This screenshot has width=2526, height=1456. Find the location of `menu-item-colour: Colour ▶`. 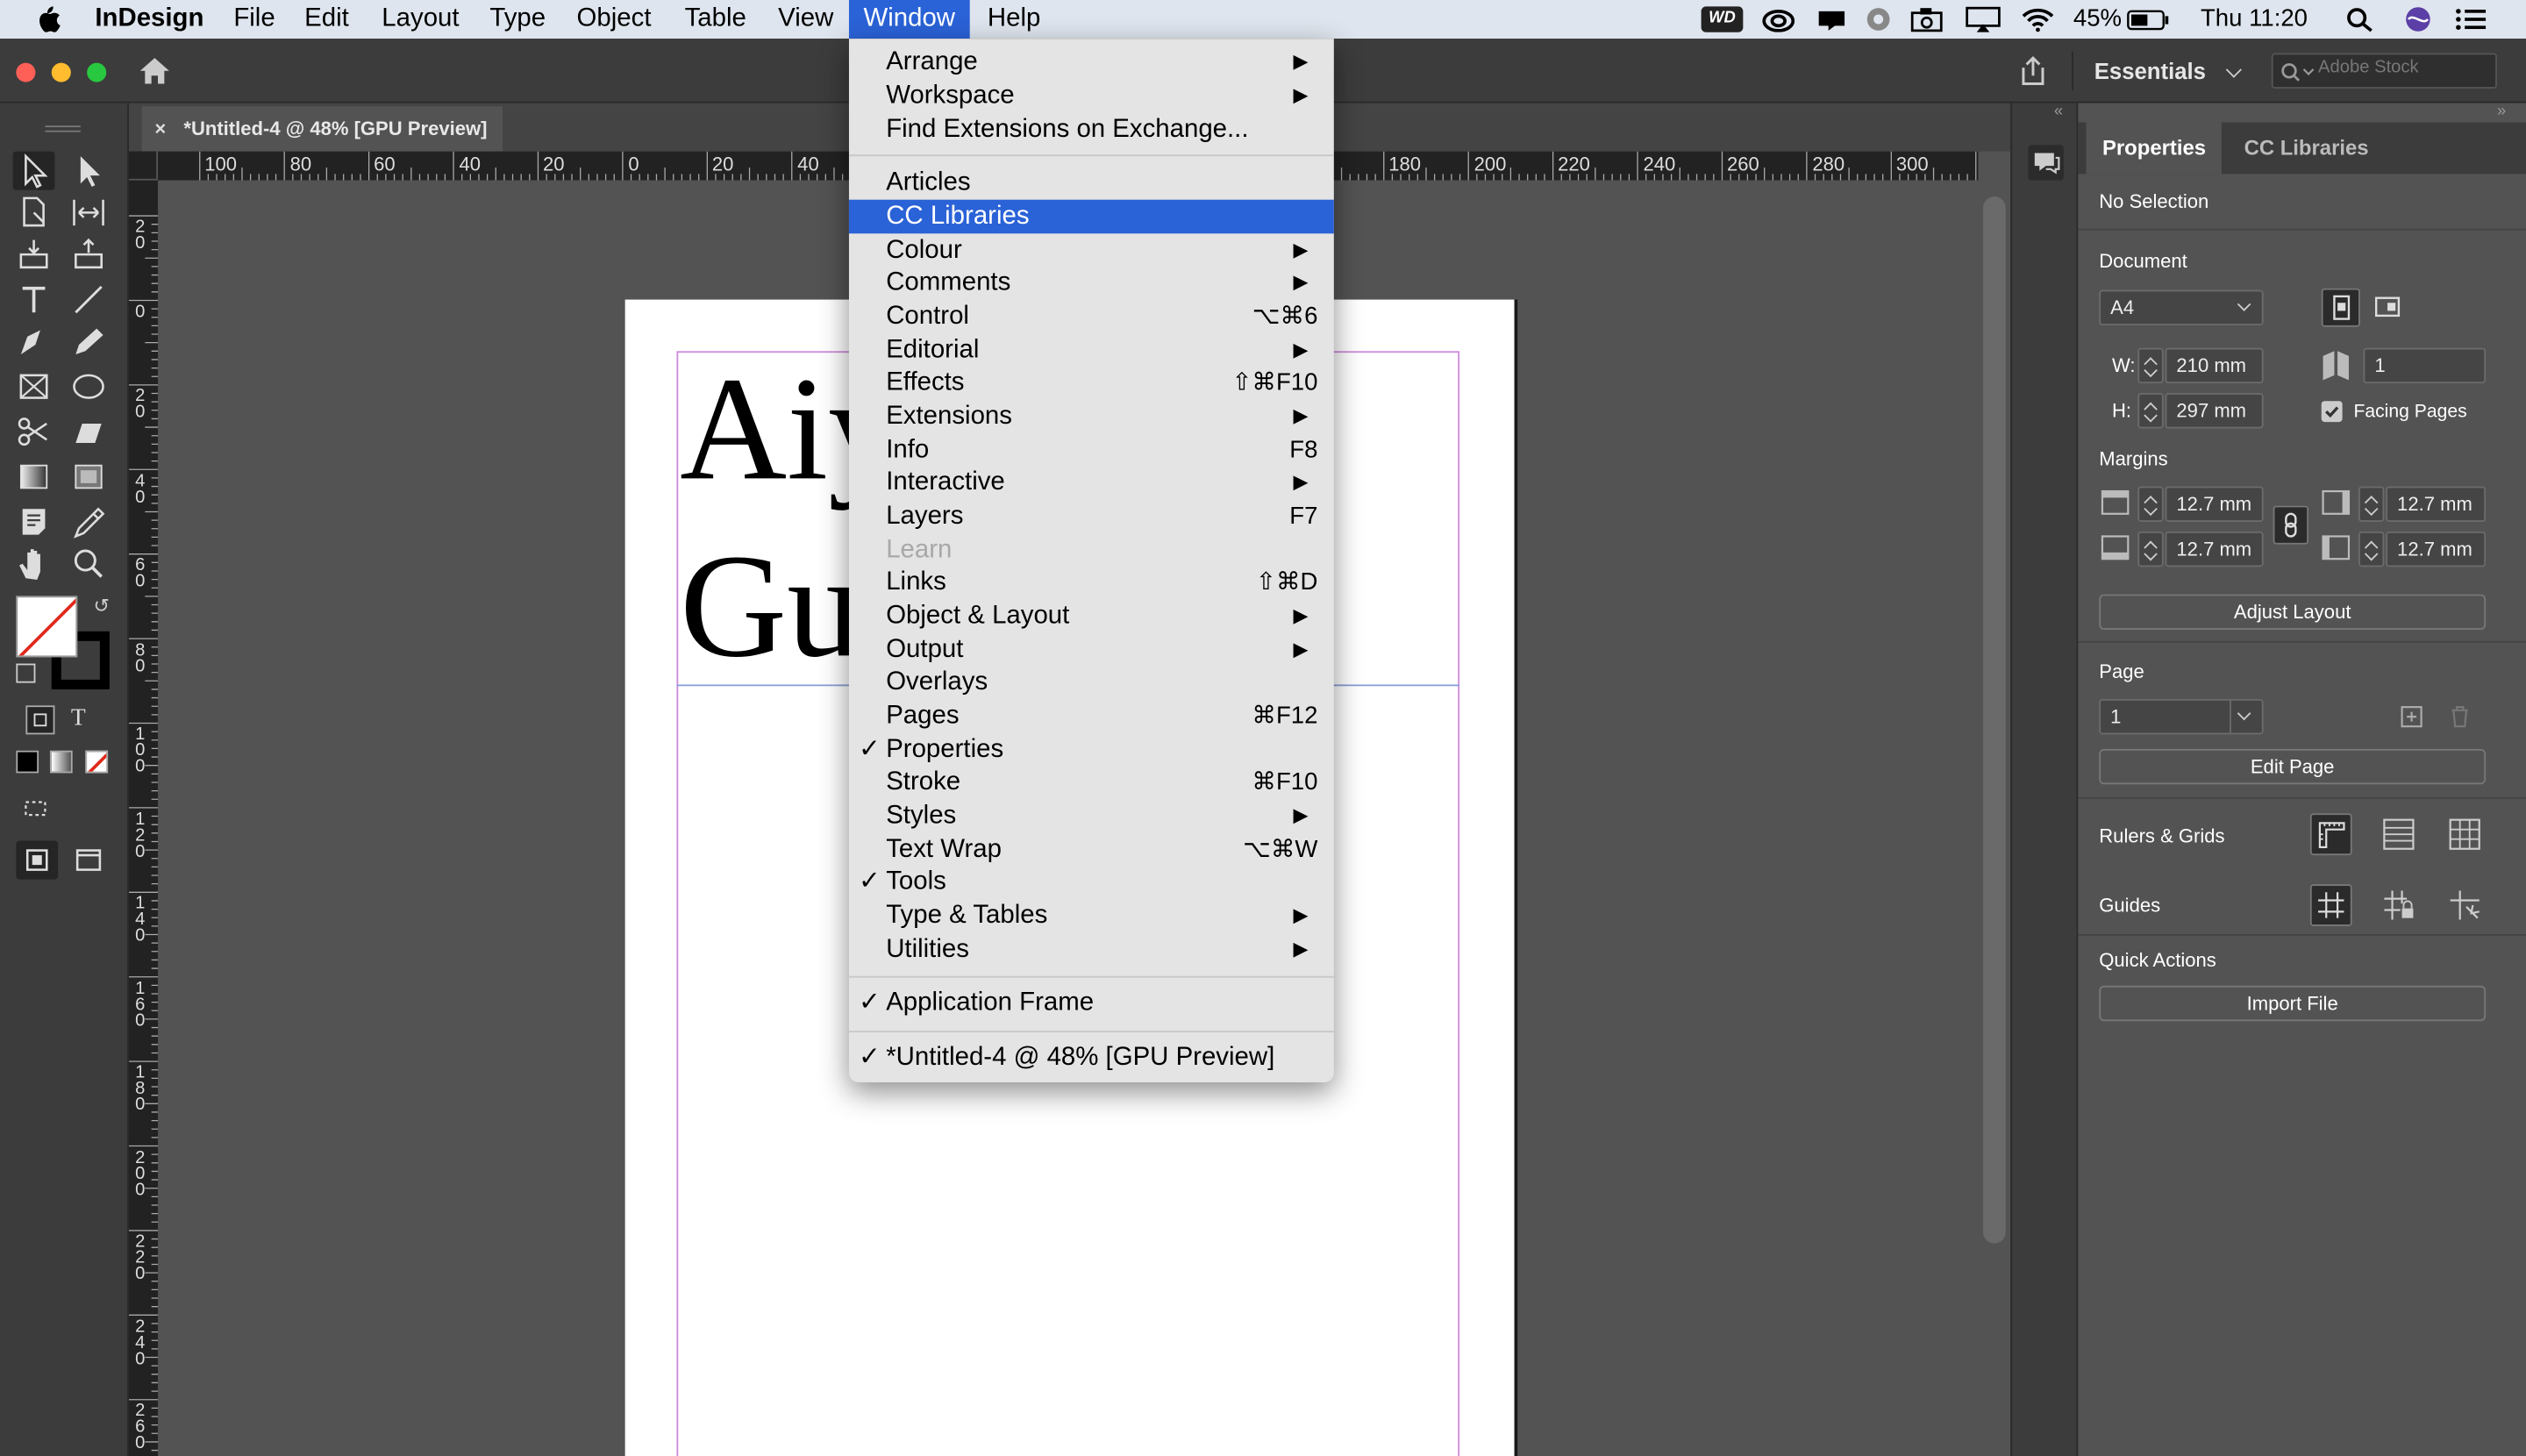

menu-item-colour: Colour ▶ is located at coordinates (1091, 250).